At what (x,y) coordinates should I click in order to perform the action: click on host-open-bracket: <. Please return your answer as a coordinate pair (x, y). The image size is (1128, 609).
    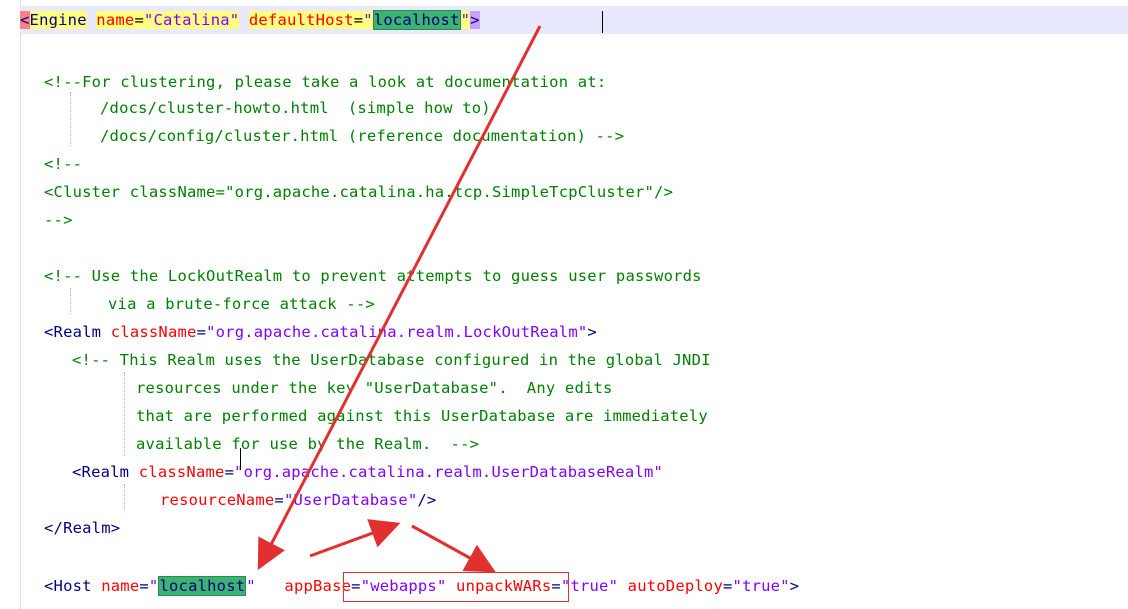
    Looking at the image, I should click on (49, 586).